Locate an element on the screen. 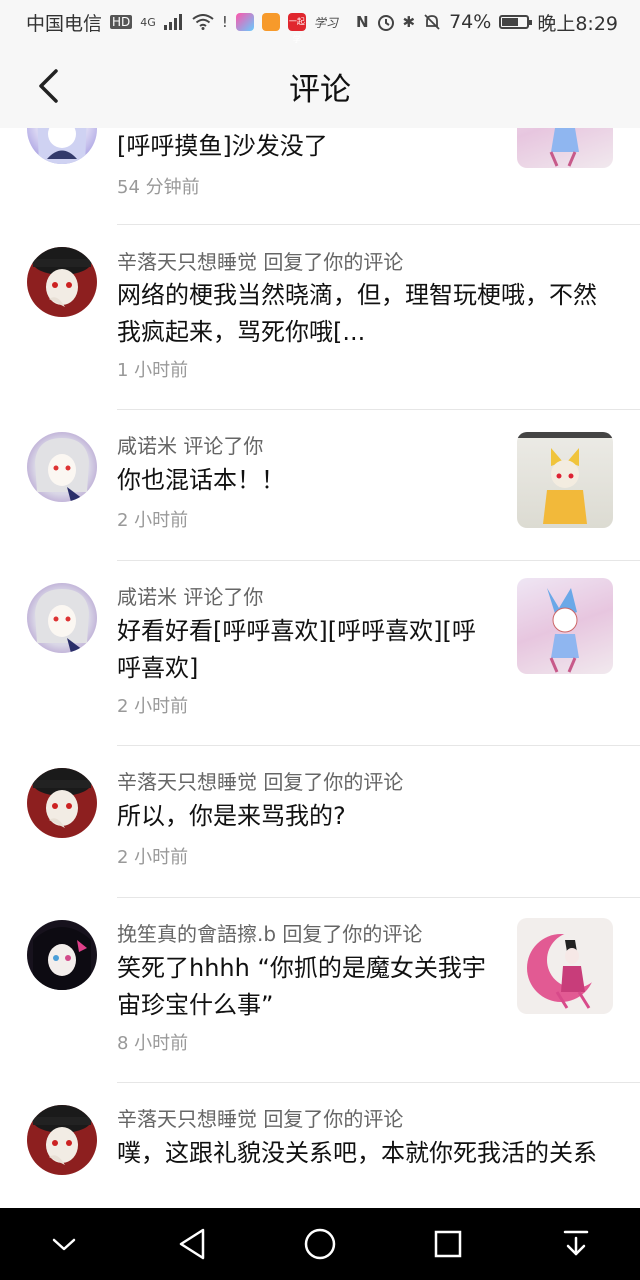 Image resolution: width=640 pixels, height=1280 pixels. nav-collapse-button is located at coordinates (64, 1244).